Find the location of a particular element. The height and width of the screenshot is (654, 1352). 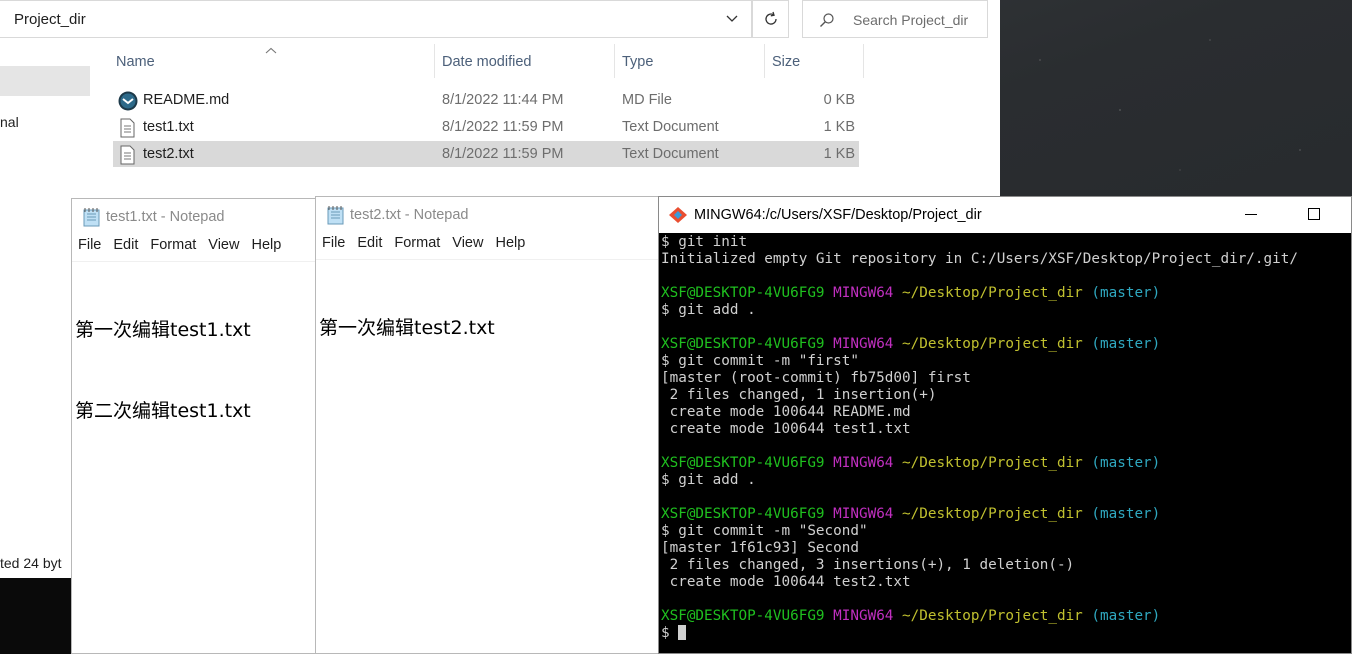

search-placeholder: Search Project_dir is located at coordinates (911, 20).